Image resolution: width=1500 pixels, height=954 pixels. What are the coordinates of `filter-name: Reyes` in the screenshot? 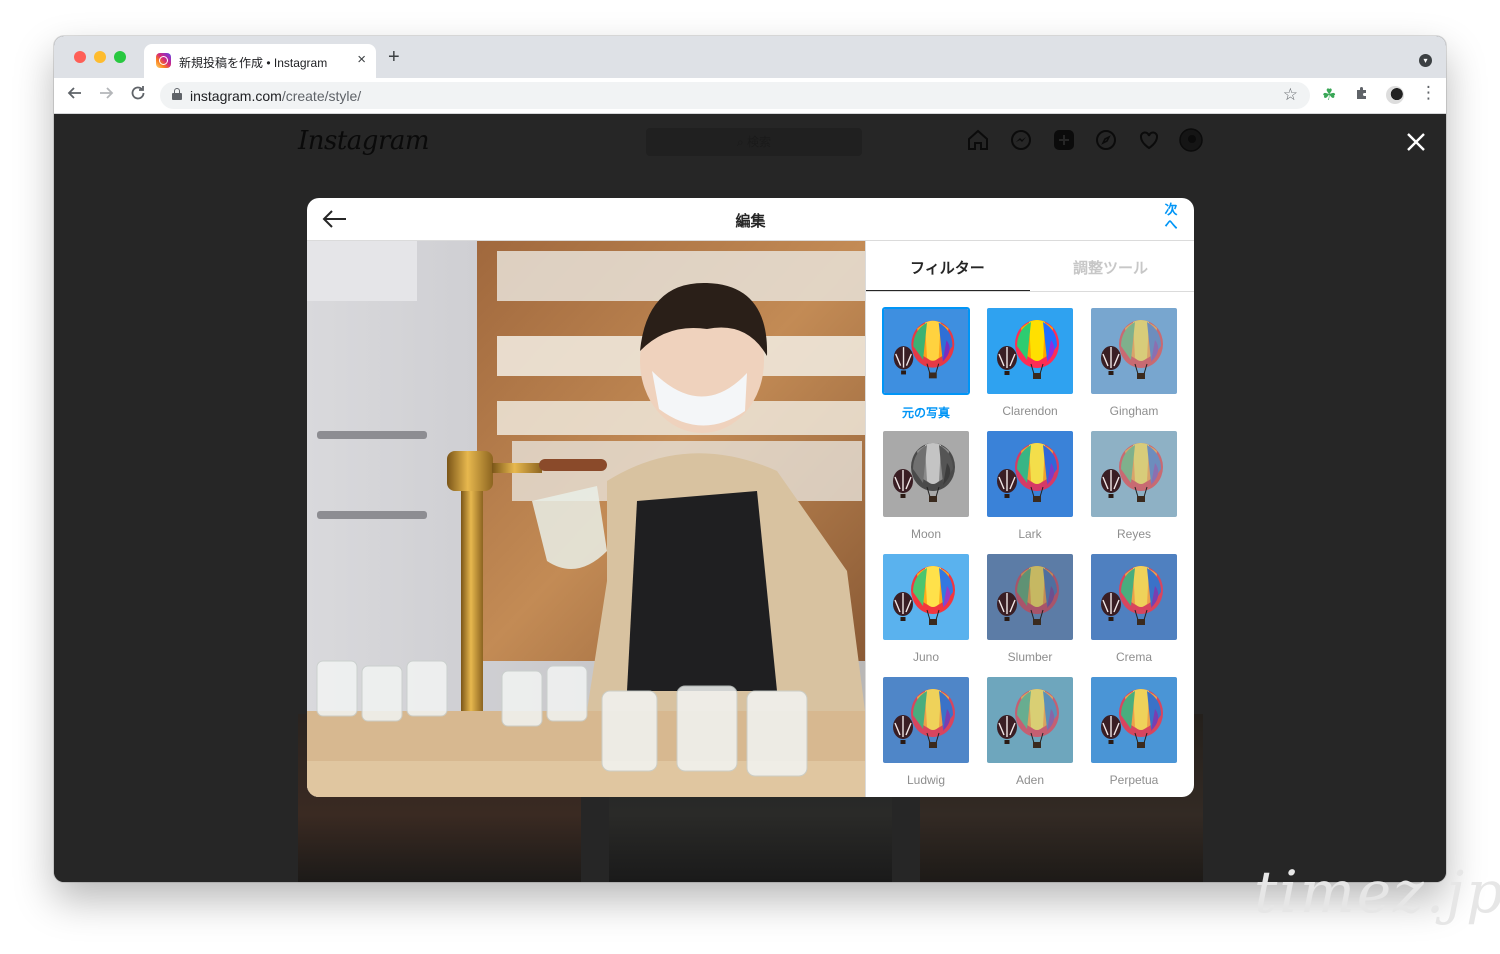 It's located at (1133, 534).